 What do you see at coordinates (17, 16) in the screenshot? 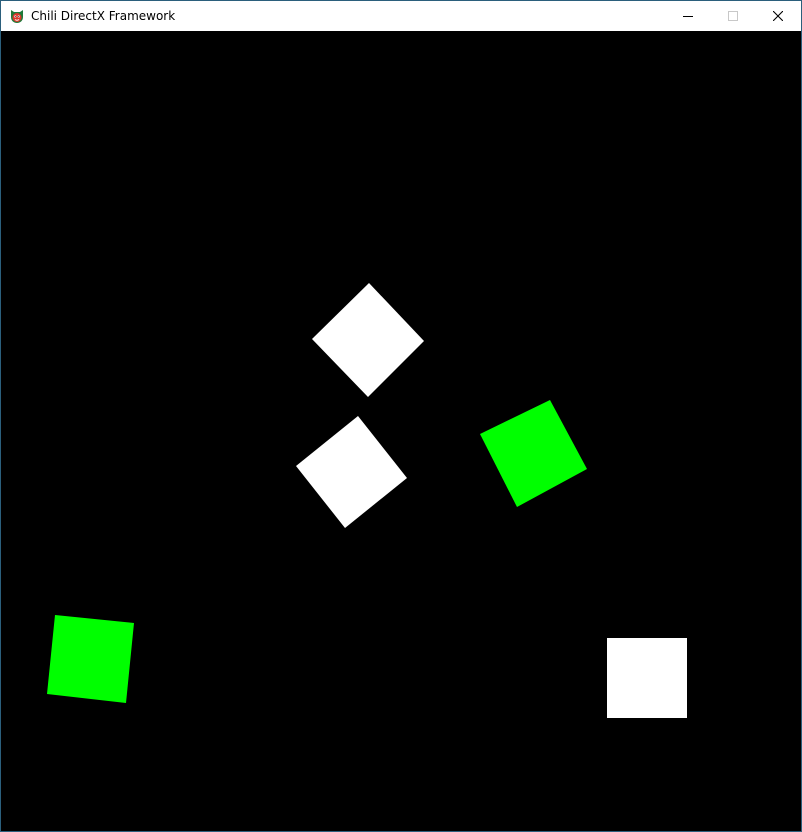
I see `chili-app-icon` at bounding box center [17, 16].